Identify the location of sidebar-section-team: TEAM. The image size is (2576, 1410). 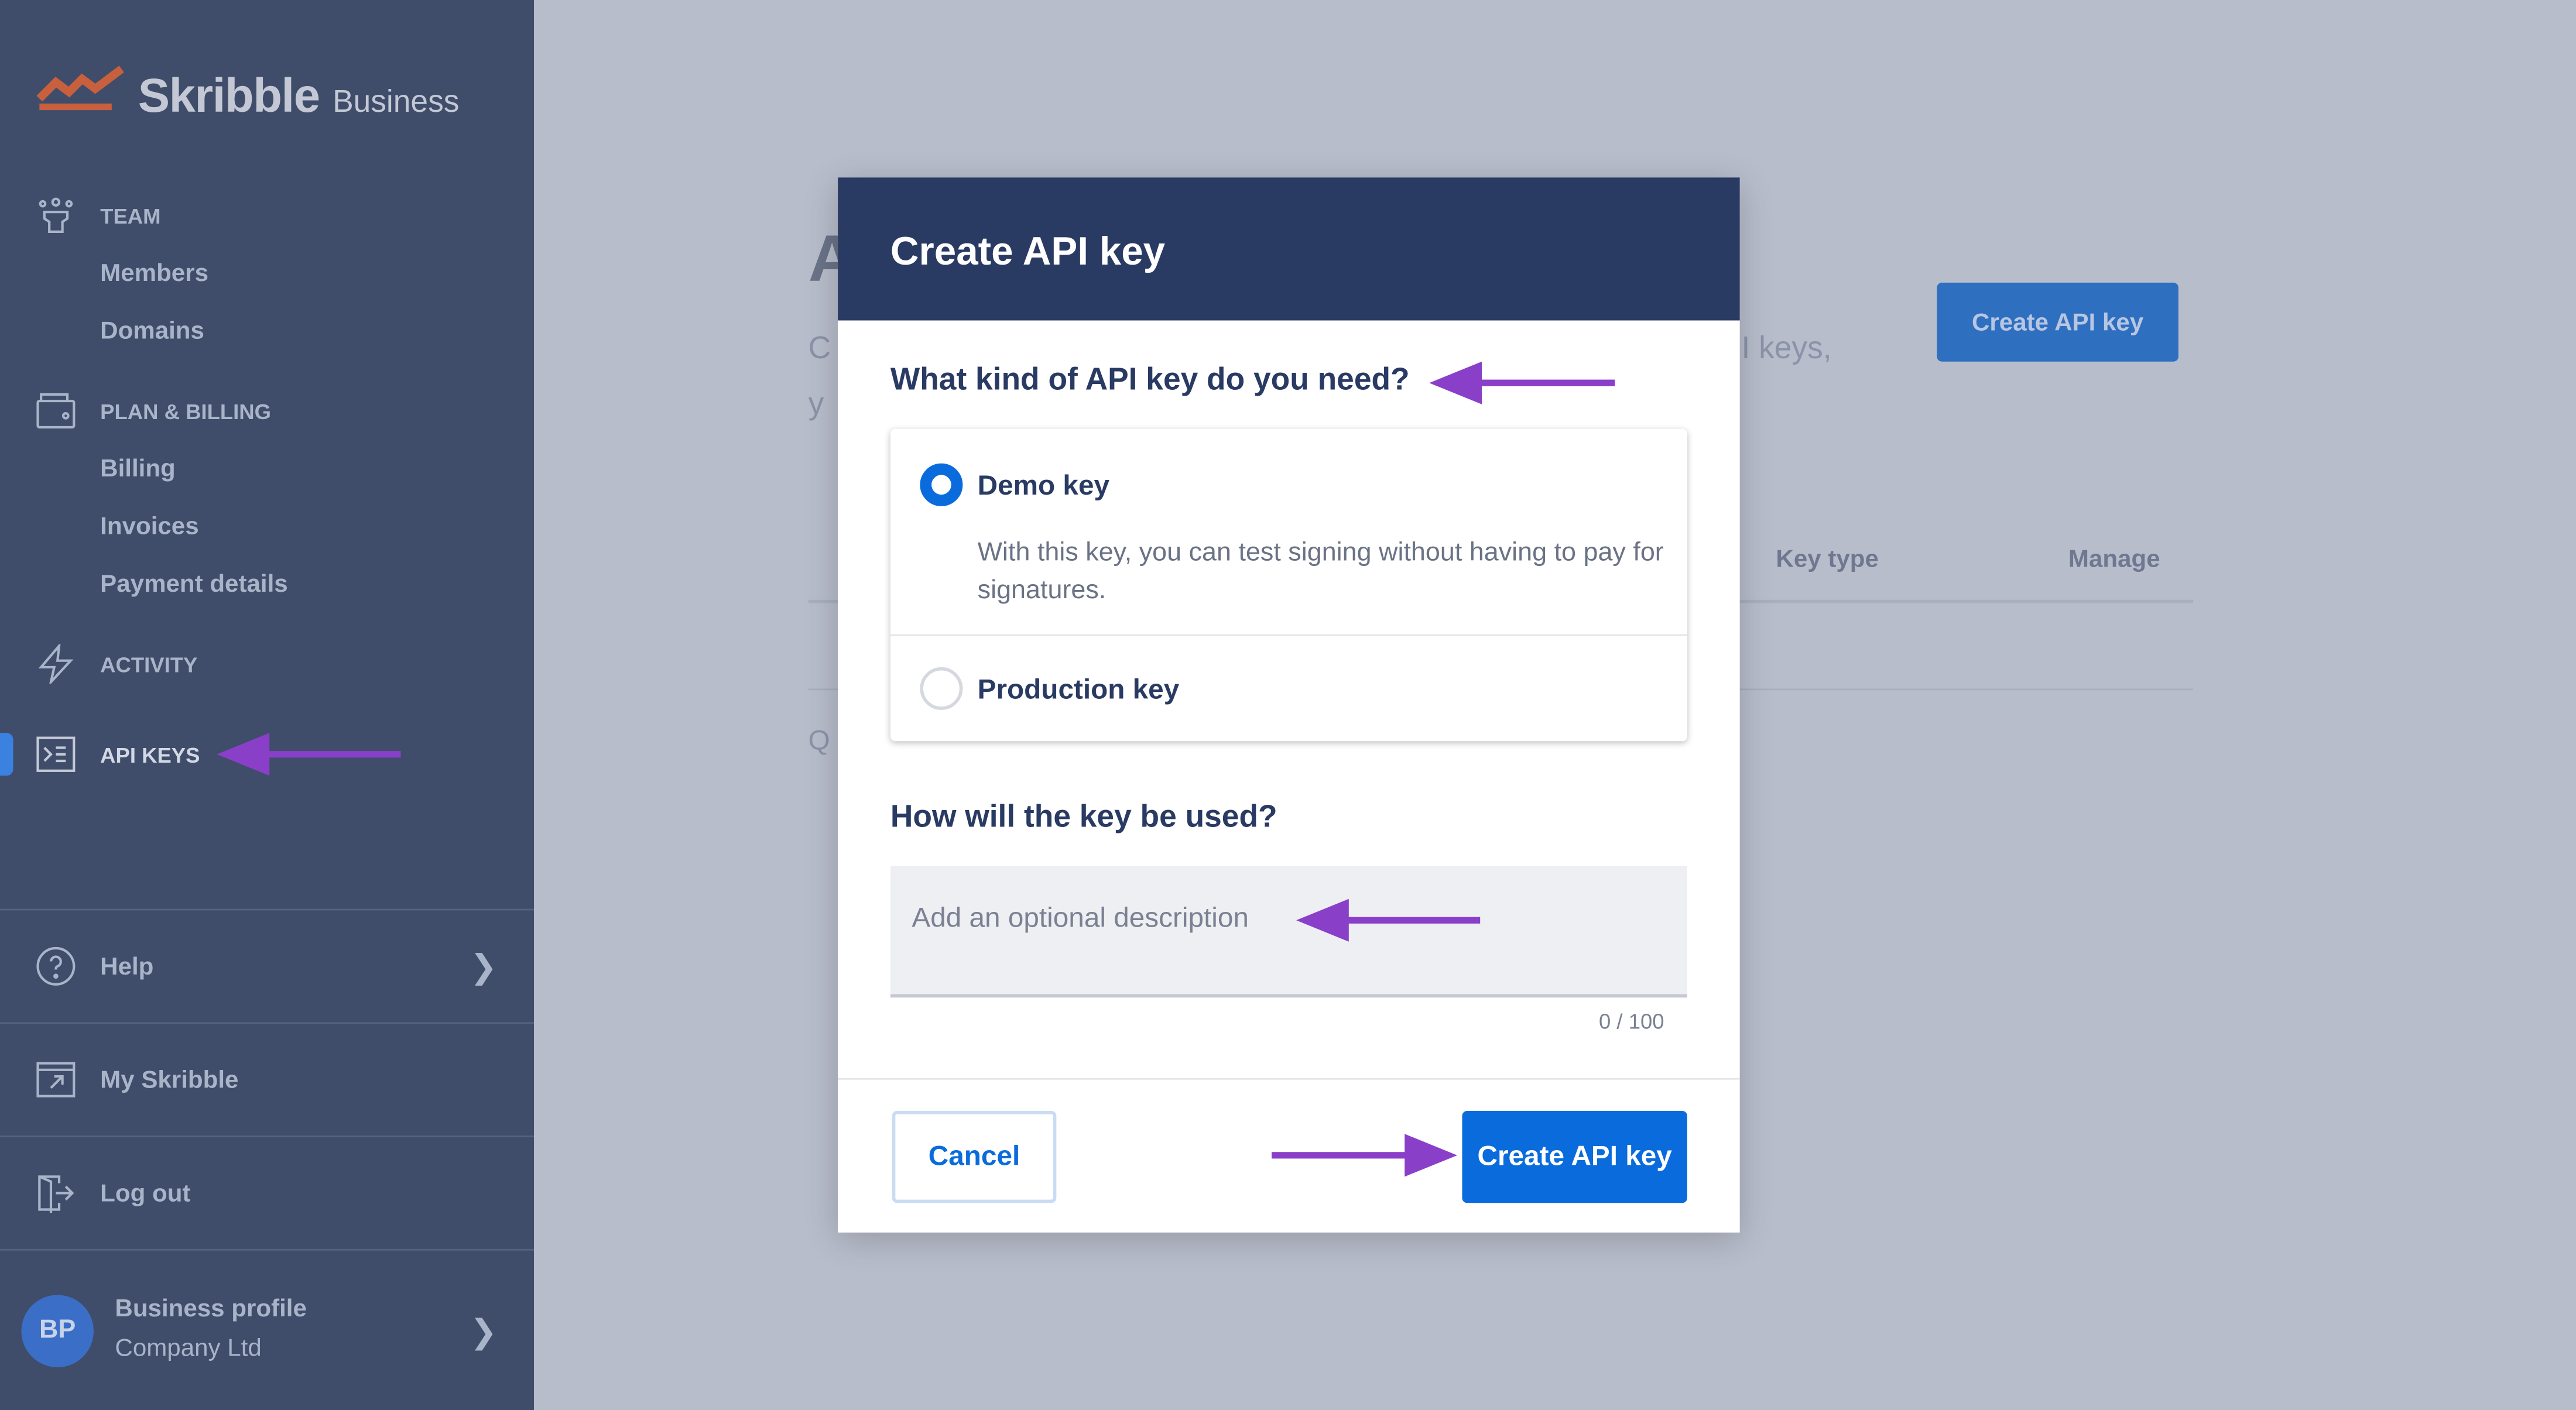
(98, 215).